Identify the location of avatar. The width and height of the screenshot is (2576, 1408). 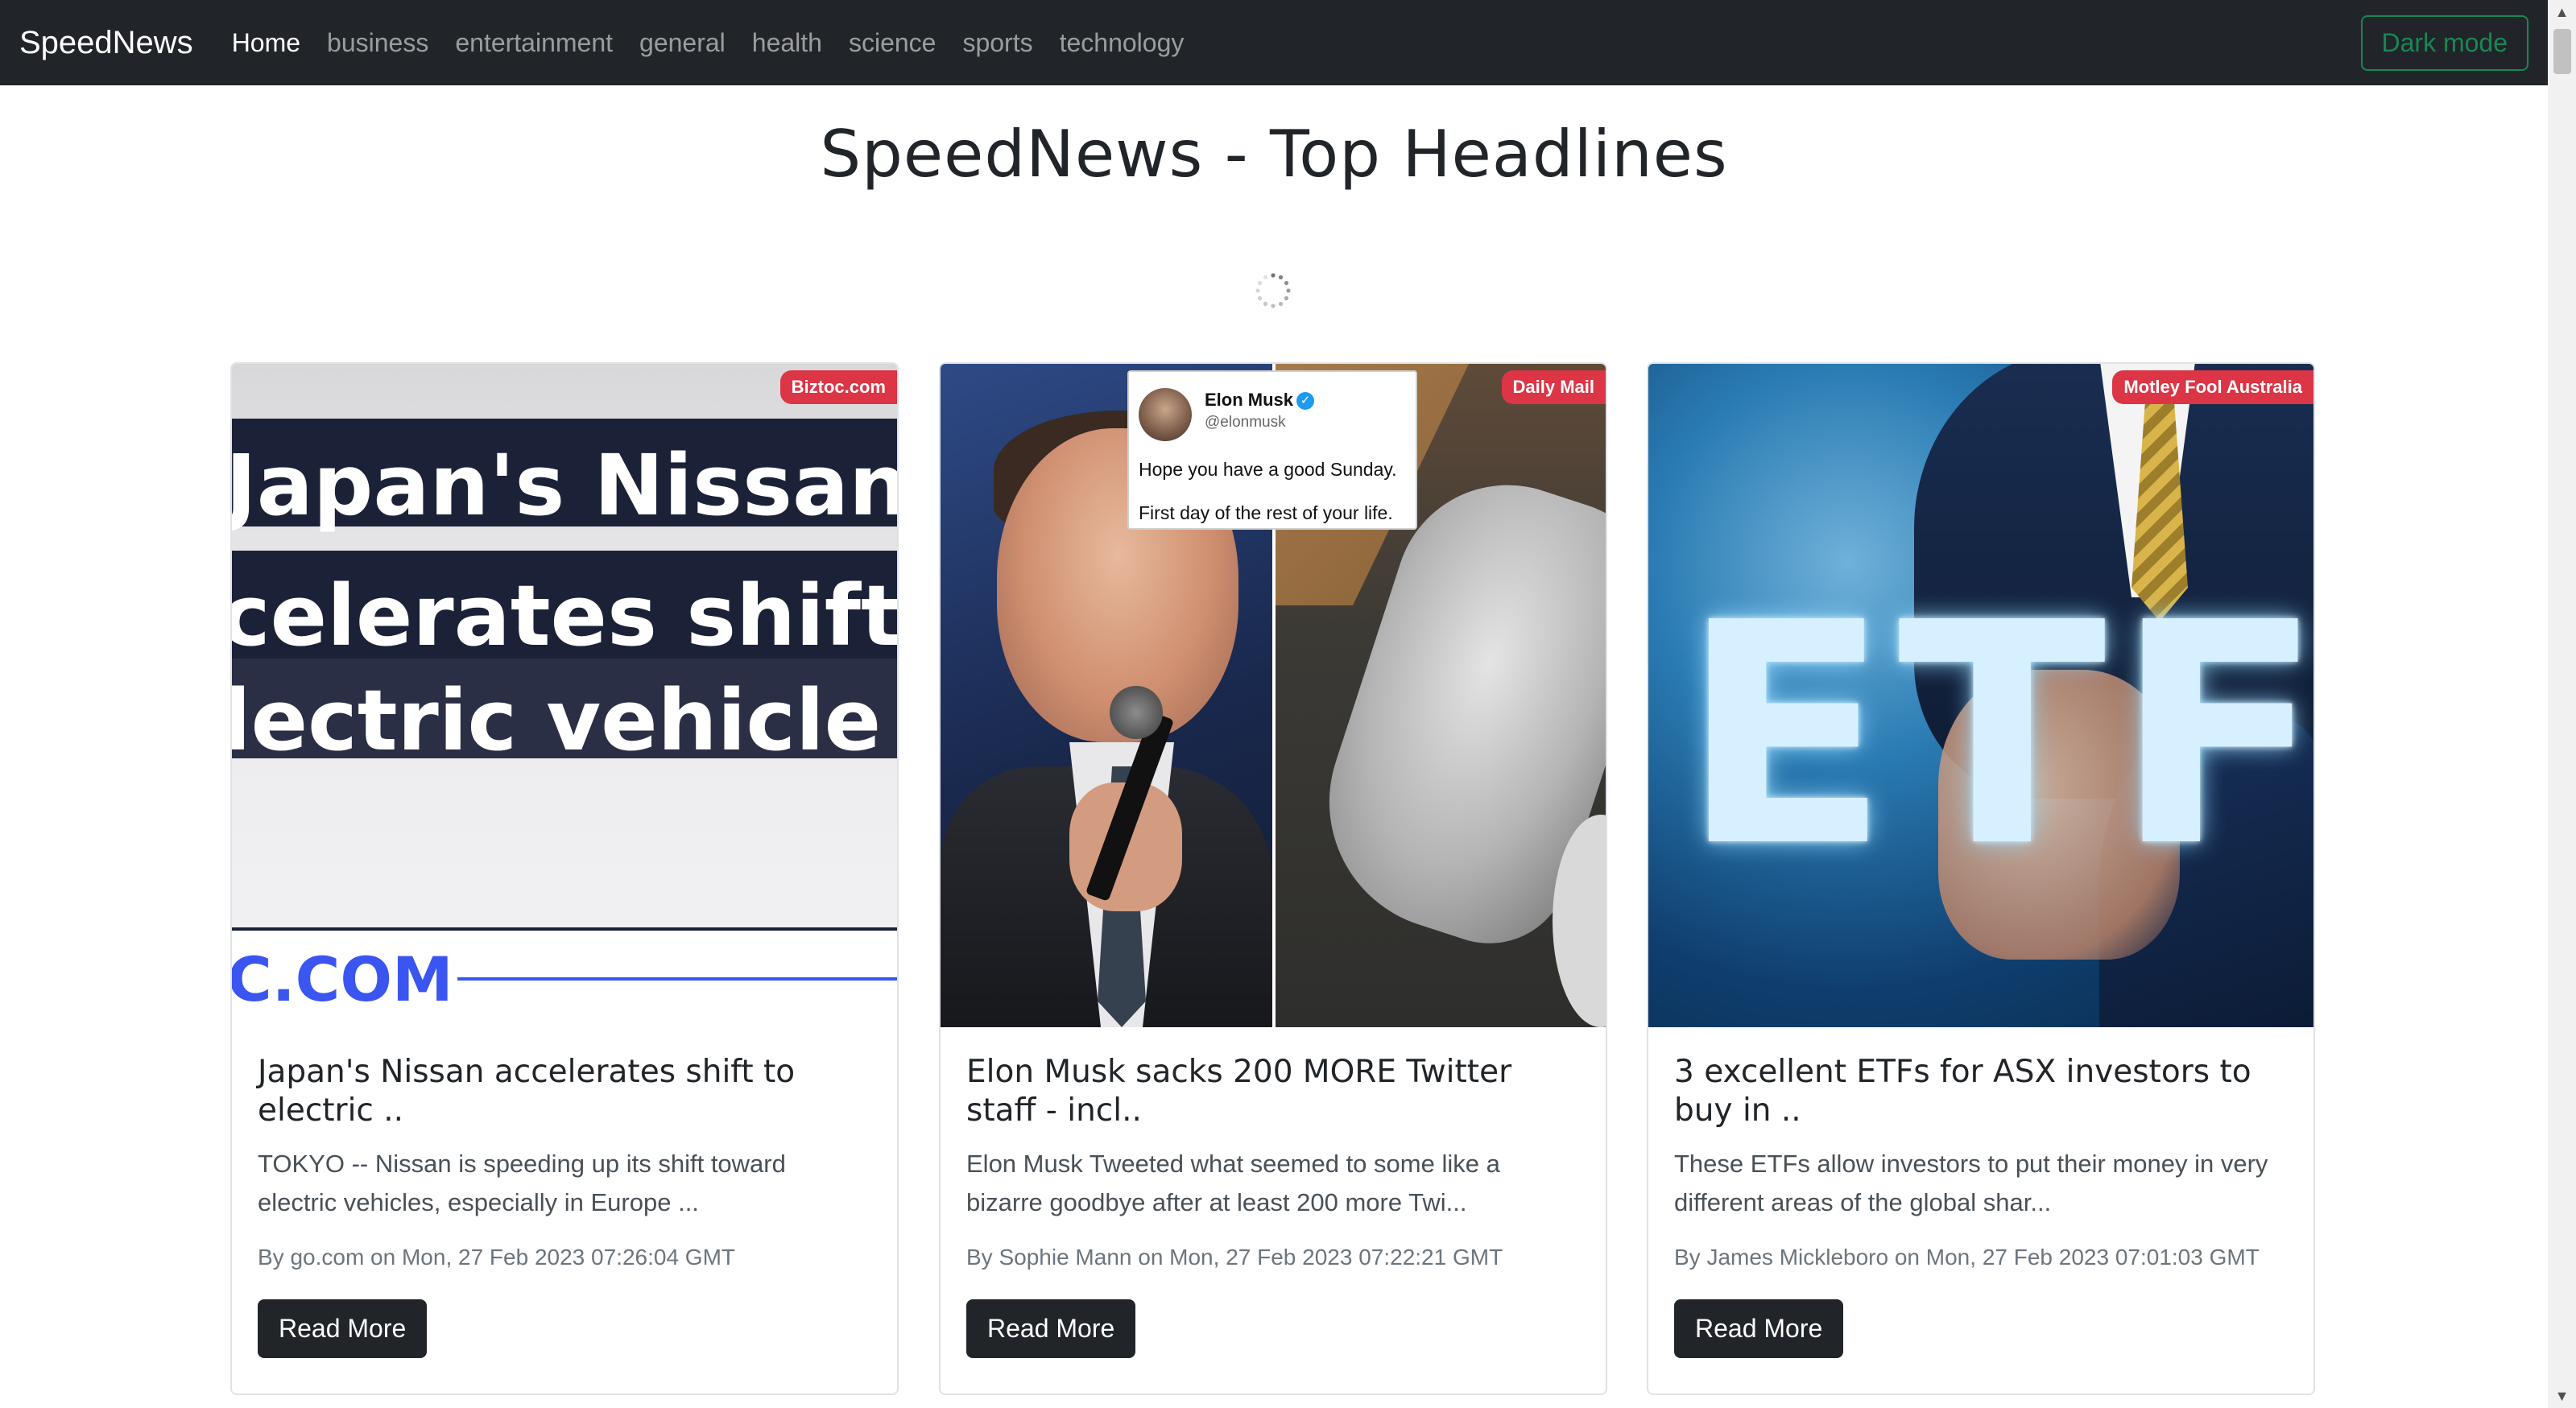
(1165, 414).